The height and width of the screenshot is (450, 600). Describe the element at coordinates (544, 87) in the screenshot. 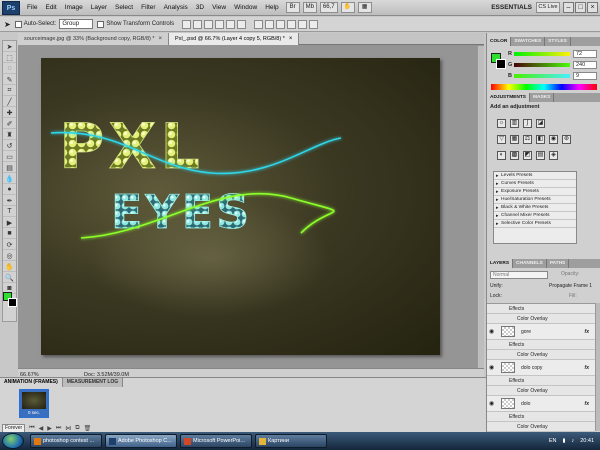

I see `color-spectrum-ramp` at that location.